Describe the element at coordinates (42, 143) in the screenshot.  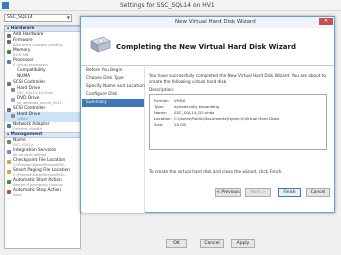
I see `tree-item-name: Name SSC_SQL14` at that location.